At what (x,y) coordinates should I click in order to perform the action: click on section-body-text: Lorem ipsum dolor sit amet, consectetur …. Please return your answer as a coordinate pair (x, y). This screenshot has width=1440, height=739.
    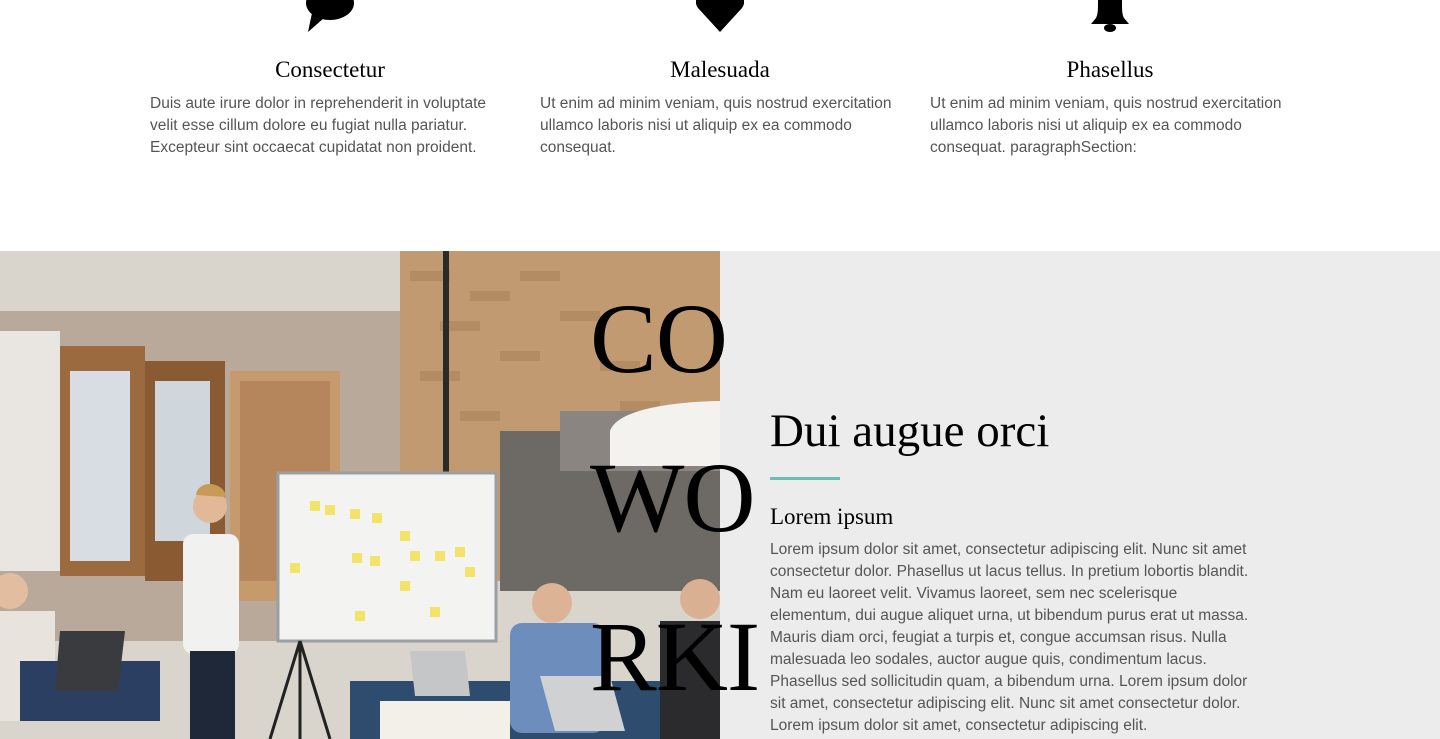
    Looking at the image, I should click on (1009, 637).